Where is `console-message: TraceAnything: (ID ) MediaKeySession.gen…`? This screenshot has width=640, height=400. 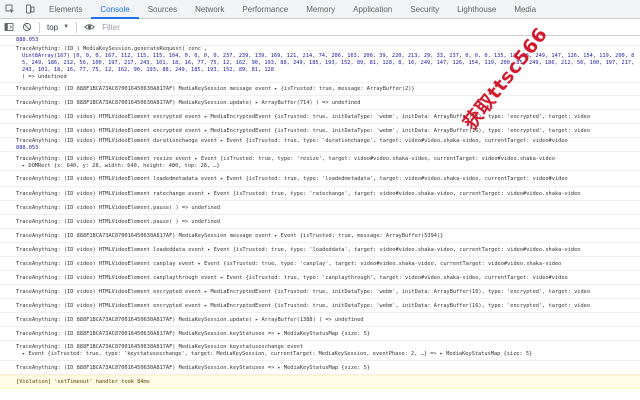 console-message: TraceAnything: (ID ) MediaKeySession.gen… is located at coordinates (320, 64).